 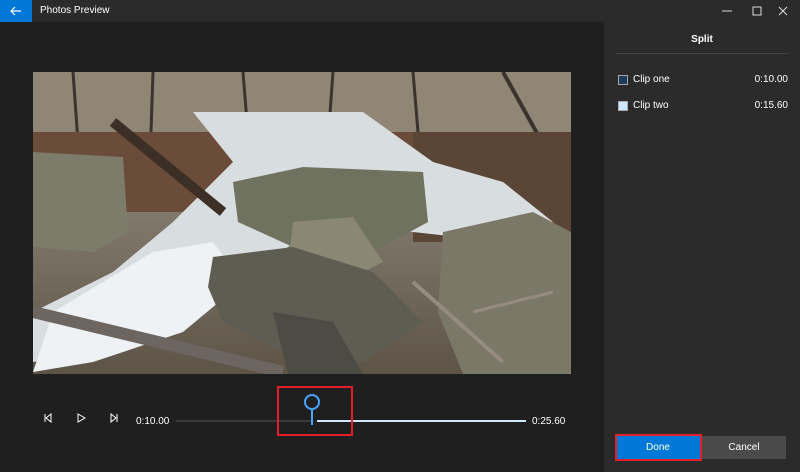 I want to click on arrow-left-icon, so click(x=15, y=11).